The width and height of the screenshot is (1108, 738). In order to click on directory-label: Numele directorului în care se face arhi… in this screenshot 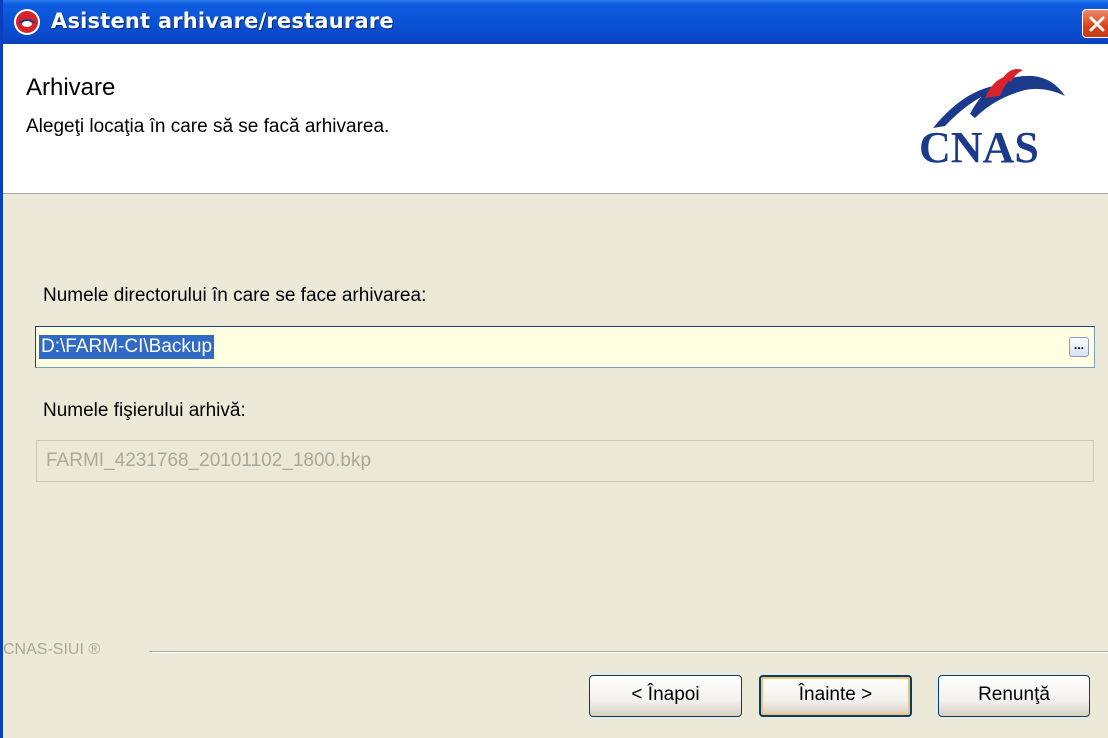, I will do `click(235, 295)`.